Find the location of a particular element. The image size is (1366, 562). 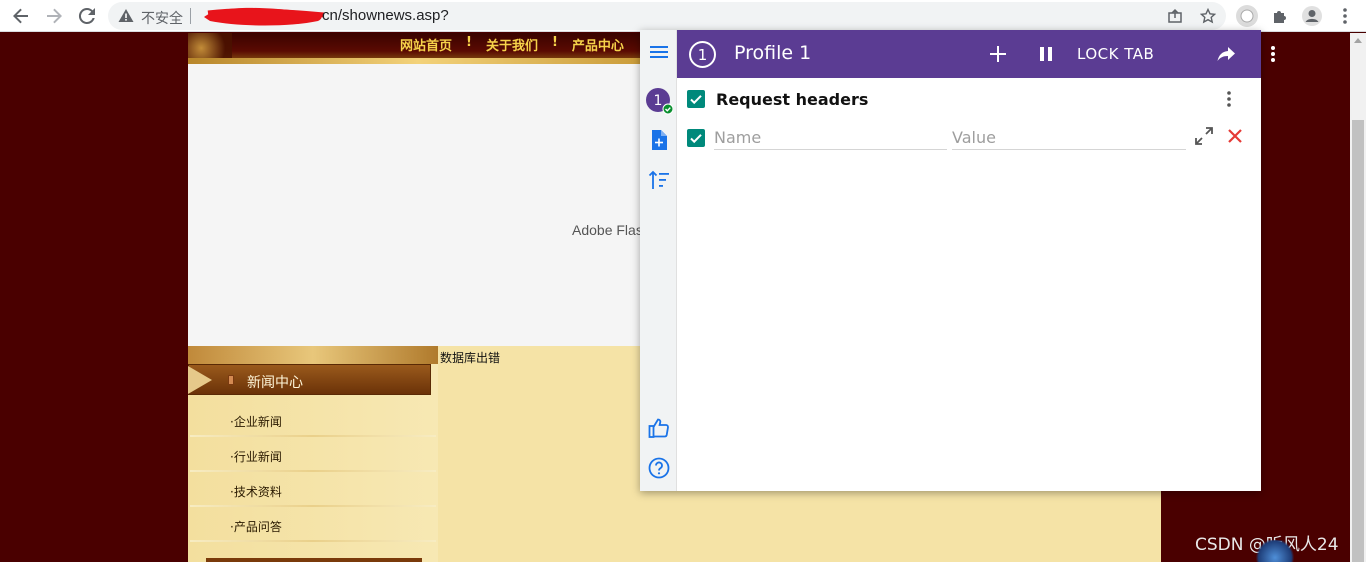

browser-toolbar: 不安全 cn/shownews.asp? is located at coordinates (683, 16).